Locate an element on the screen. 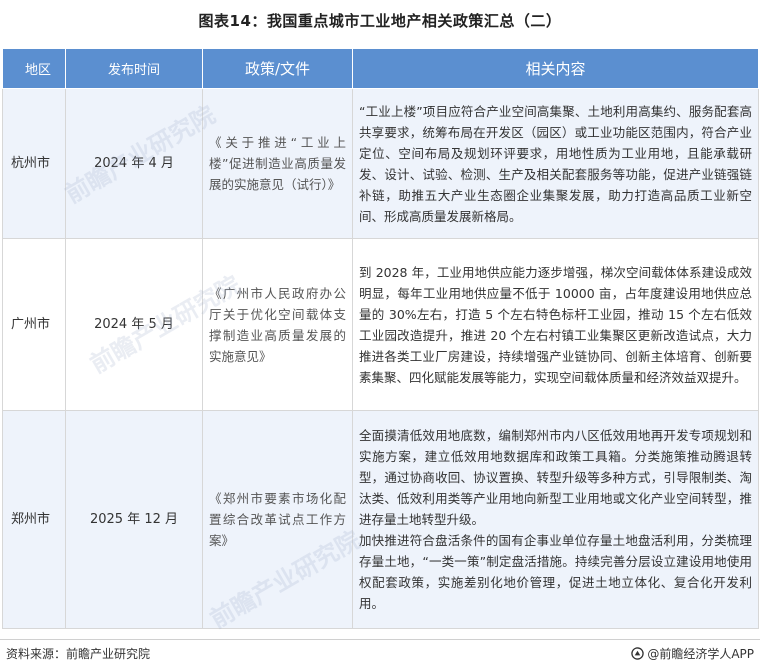  cell-region: 杭州市 is located at coordinates (34, 163).